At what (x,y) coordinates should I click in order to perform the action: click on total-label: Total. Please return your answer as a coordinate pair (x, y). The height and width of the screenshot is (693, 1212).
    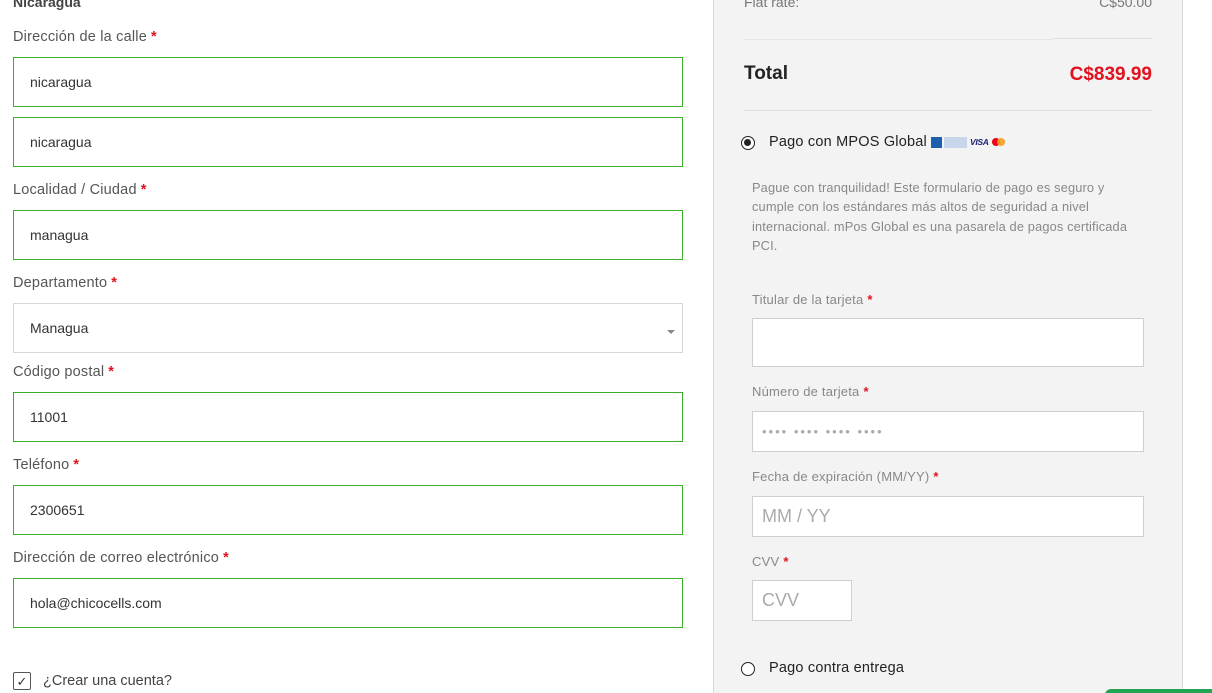
    Looking at the image, I should click on (766, 73).